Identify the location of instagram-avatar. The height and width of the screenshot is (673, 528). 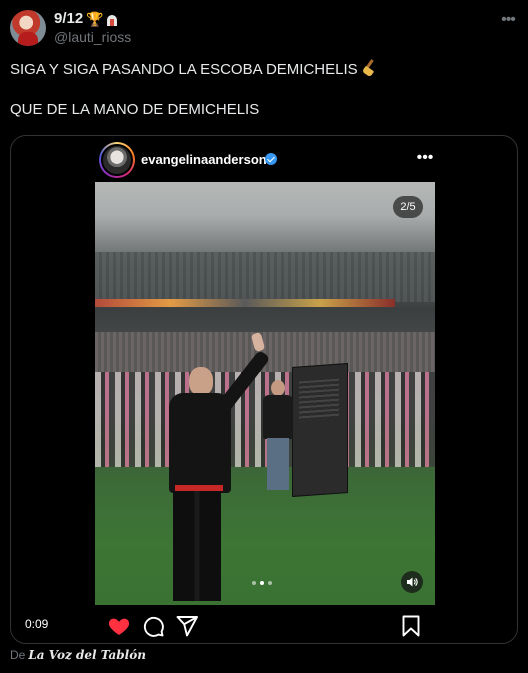
(117, 160).